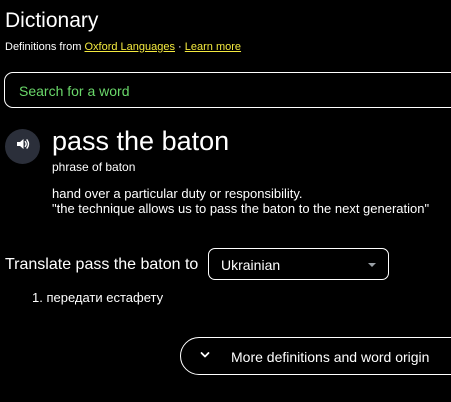  I want to click on chevron-down-icon, so click(205, 355).